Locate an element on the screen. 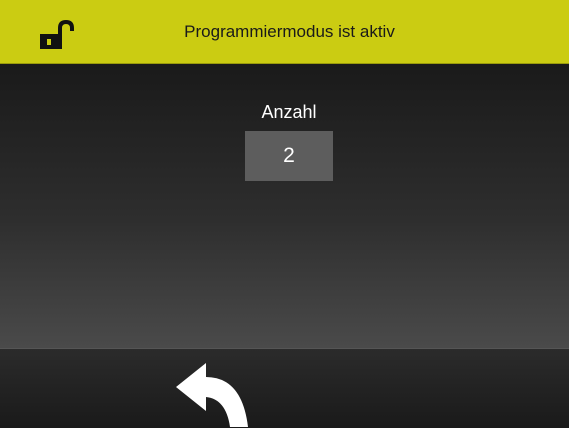 Image resolution: width=569 pixels, height=428 pixels. back-button is located at coordinates (214, 394).